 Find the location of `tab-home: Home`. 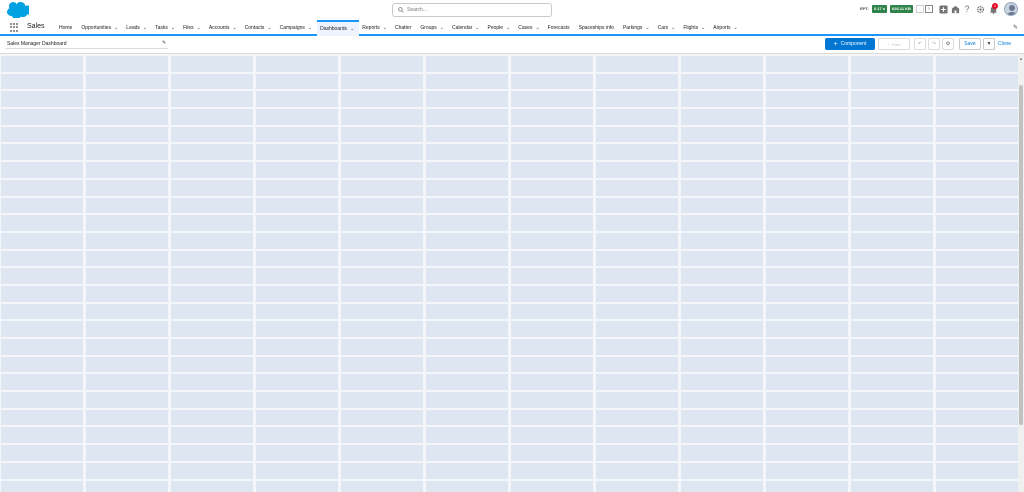

tab-home: Home is located at coordinates (67, 28).